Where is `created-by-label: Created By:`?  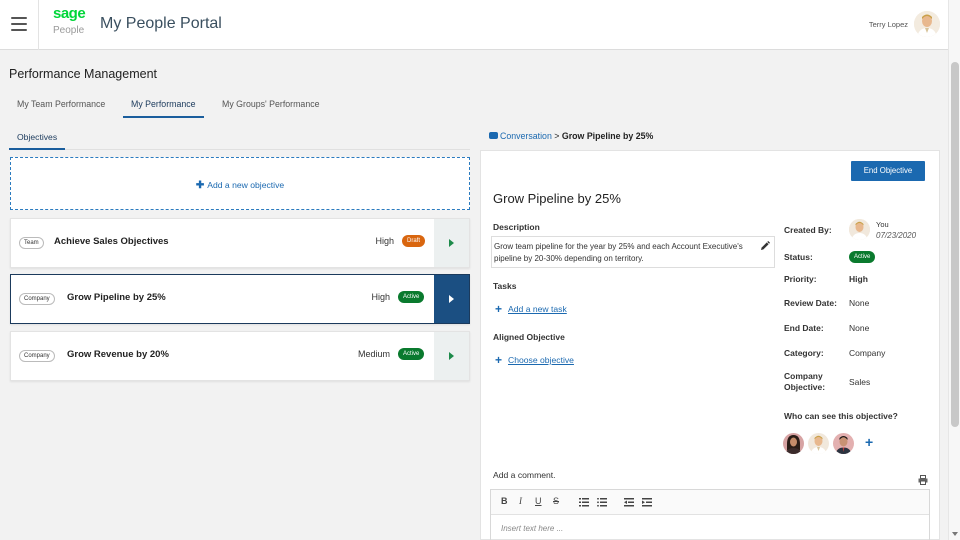
created-by-label: Created By: is located at coordinates (808, 230).